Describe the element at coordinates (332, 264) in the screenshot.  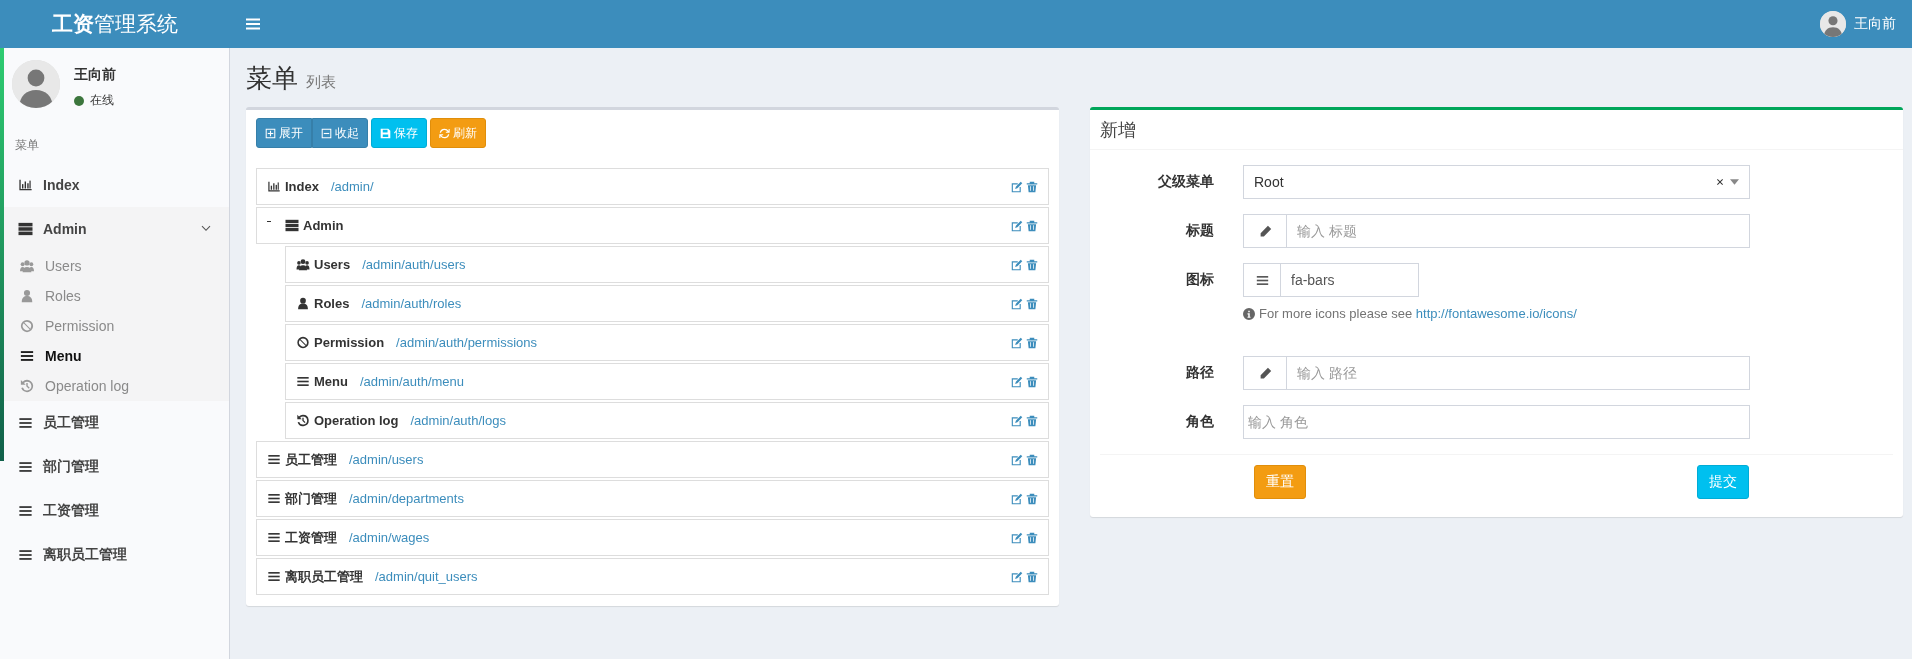
I see `item-title: Users` at that location.